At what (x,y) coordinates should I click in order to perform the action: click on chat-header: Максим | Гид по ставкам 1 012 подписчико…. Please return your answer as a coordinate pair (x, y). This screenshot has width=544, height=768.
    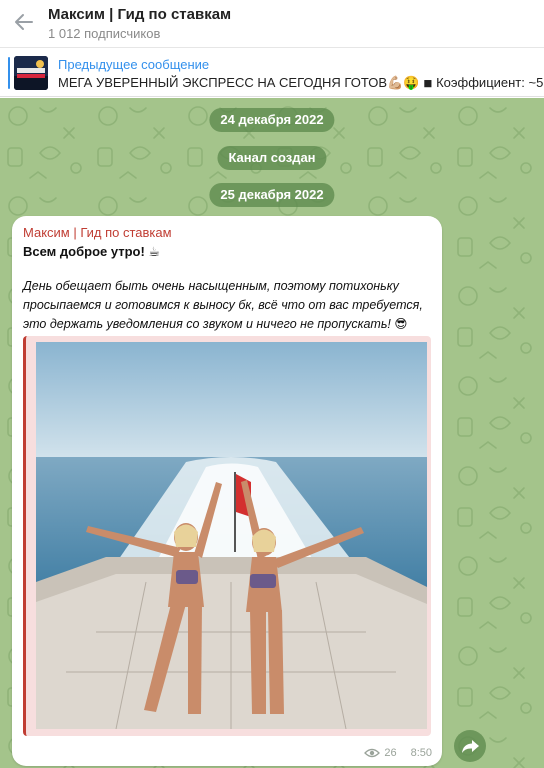
    Looking at the image, I should click on (272, 24).